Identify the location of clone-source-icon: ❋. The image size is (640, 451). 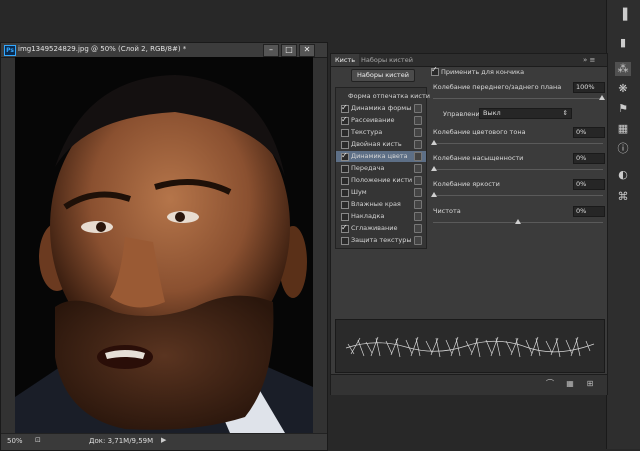
(623, 89).